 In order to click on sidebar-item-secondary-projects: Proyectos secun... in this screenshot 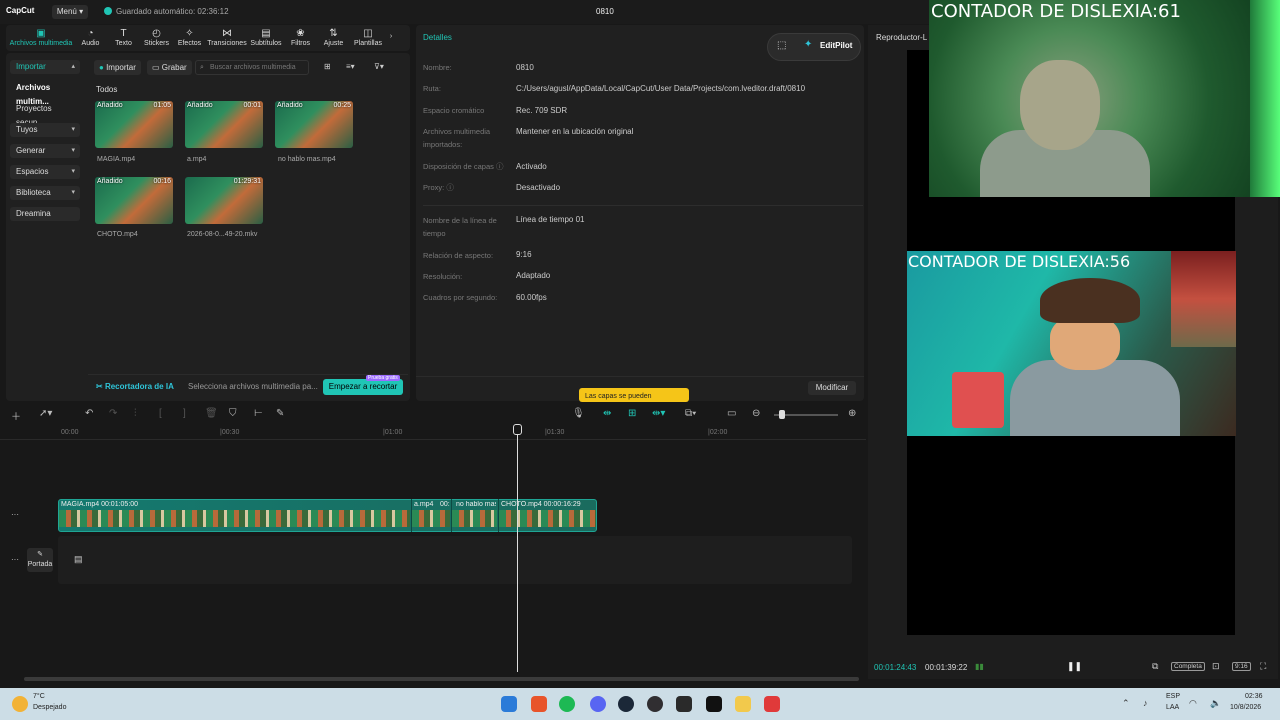, I will do `click(45, 114)`.